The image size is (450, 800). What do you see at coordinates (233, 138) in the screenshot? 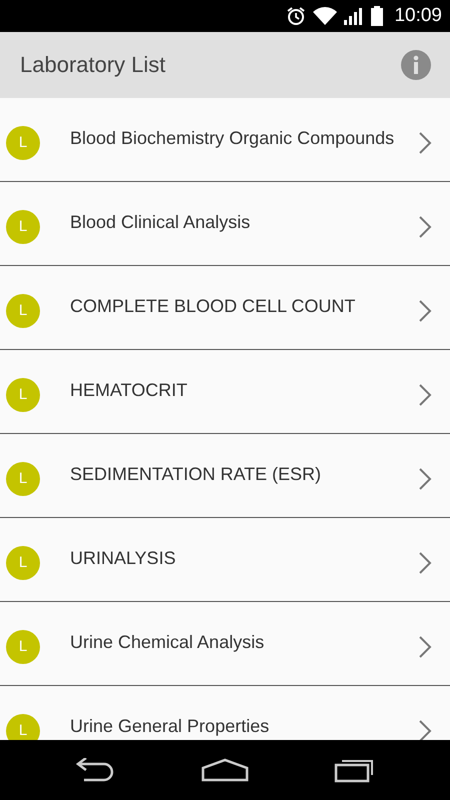
I see `item-label: Blood Biochemistry Organic Compounds` at bounding box center [233, 138].